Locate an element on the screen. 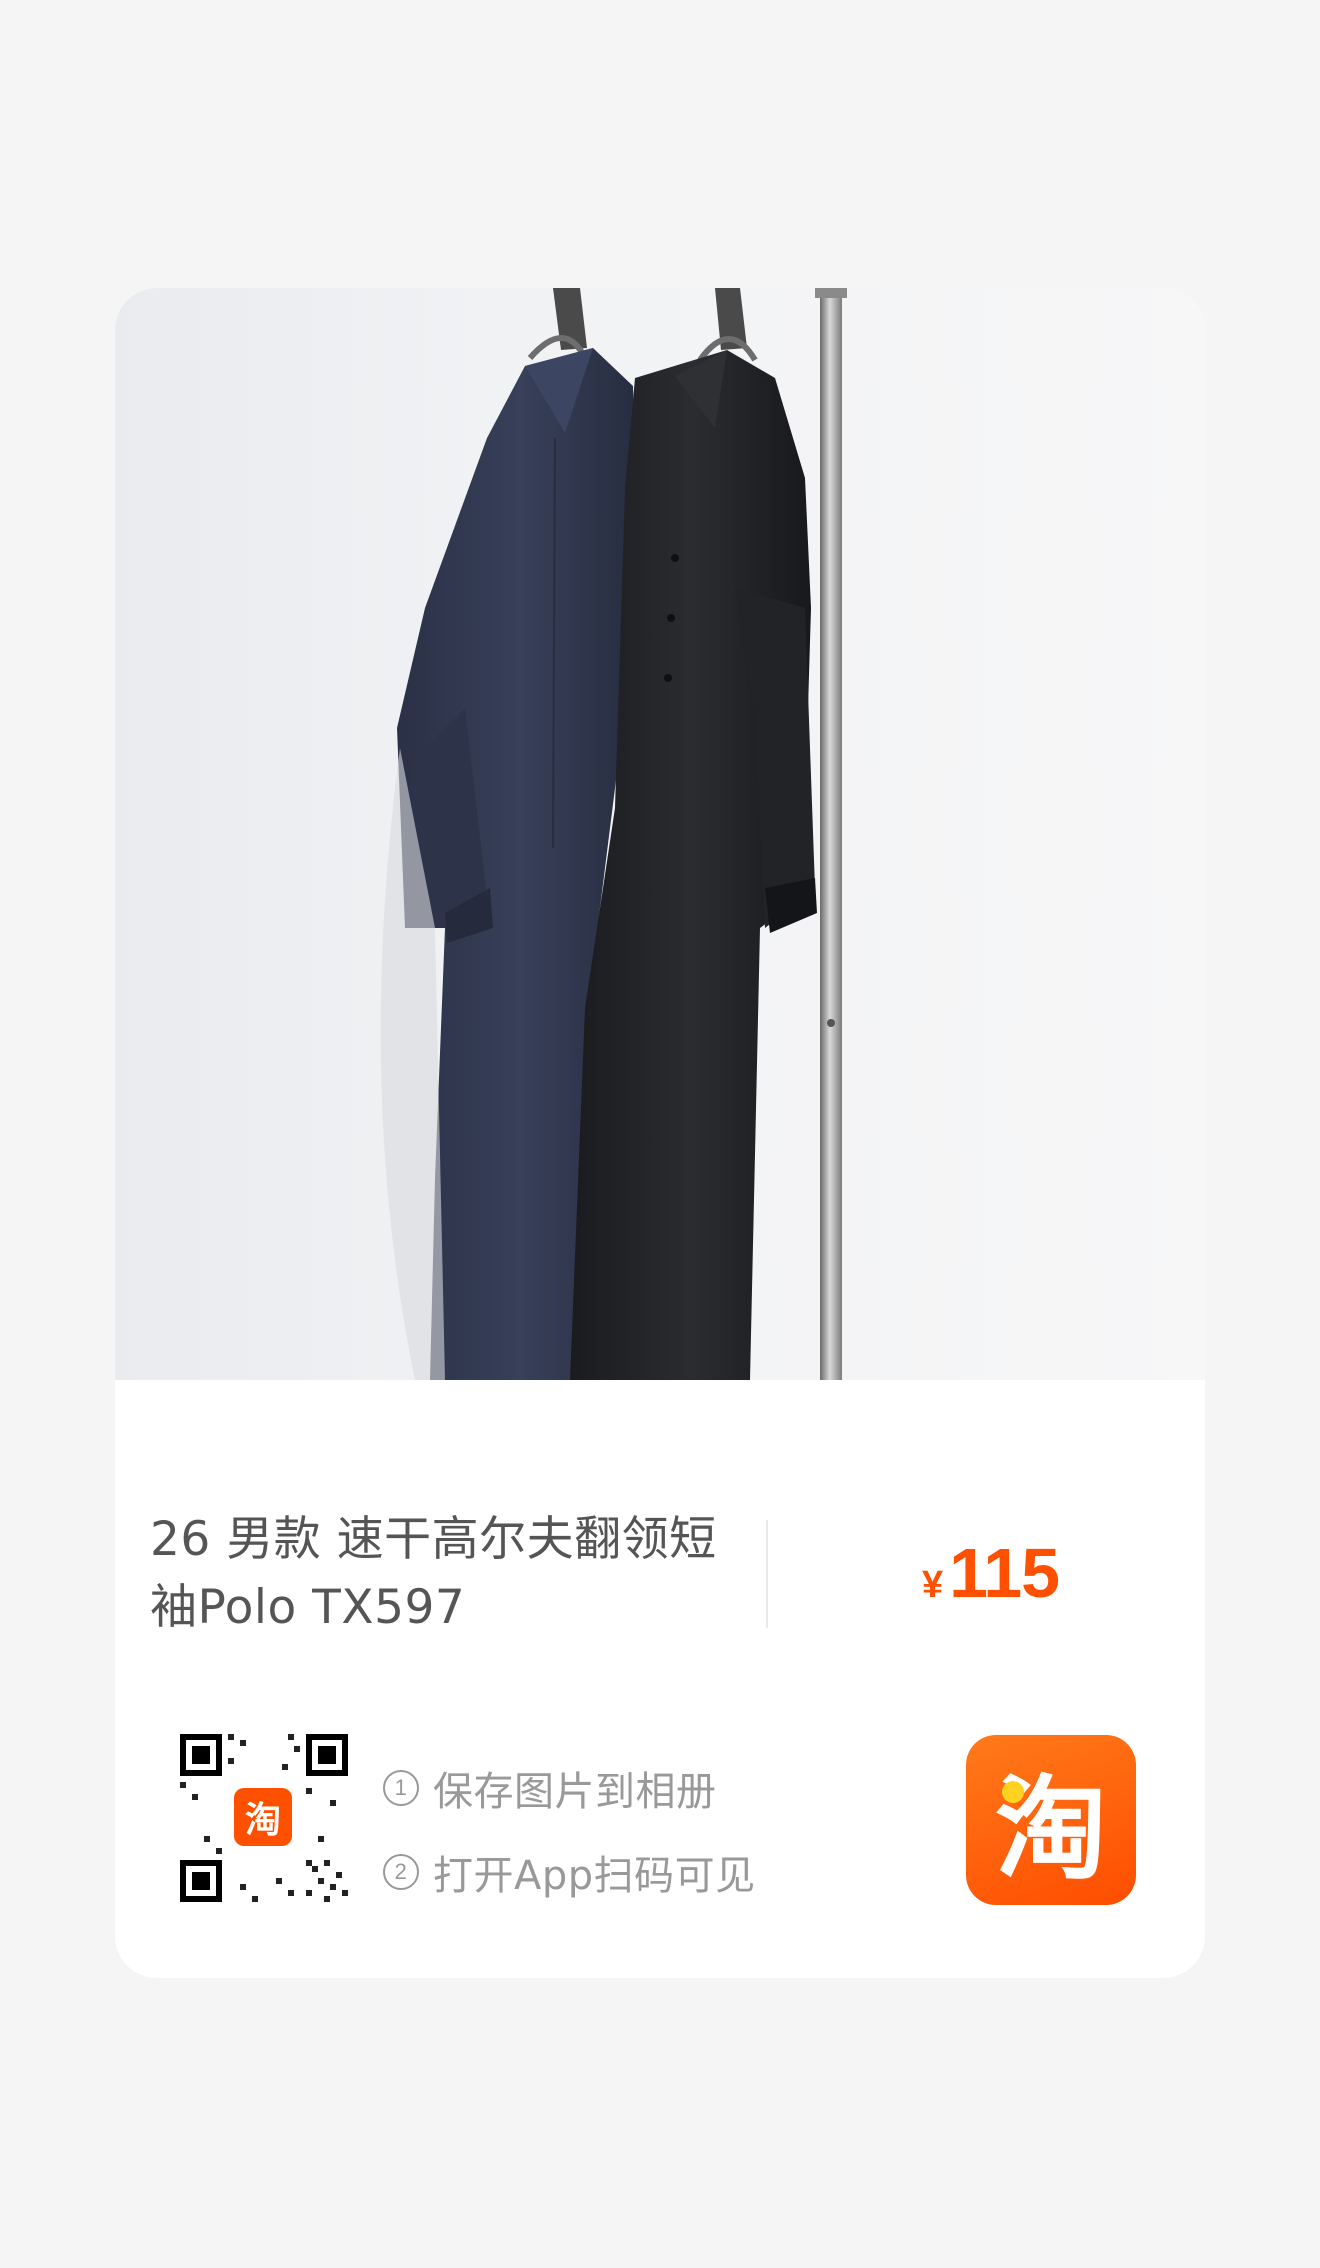 This screenshot has width=1320, height=2268. divider is located at coordinates (767, 1574).